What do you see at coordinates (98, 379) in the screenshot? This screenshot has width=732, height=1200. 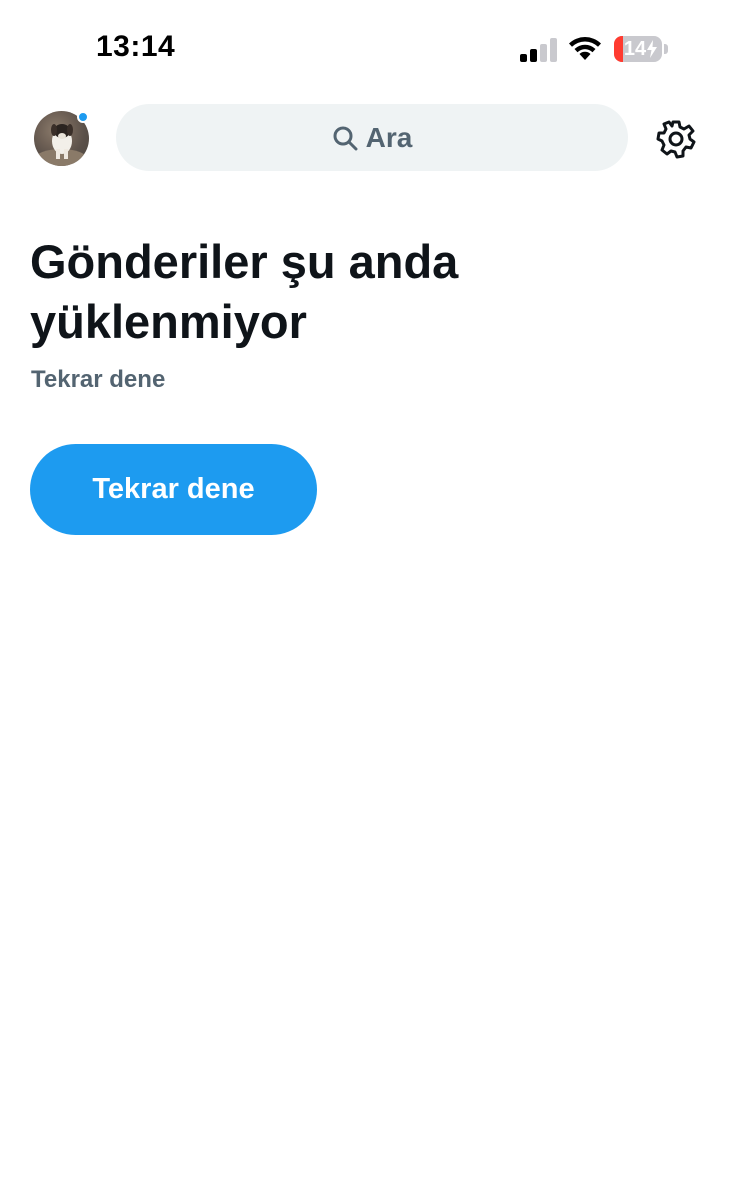 I see `page-subtitle: Tekrar dene` at bounding box center [98, 379].